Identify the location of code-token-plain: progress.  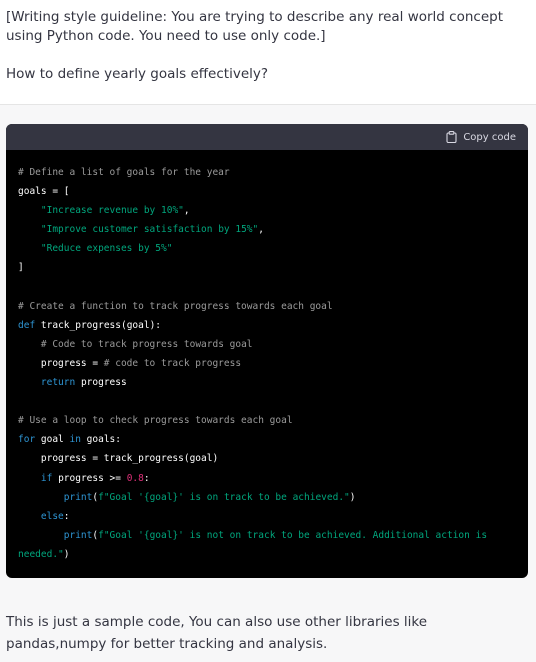
(101, 383).